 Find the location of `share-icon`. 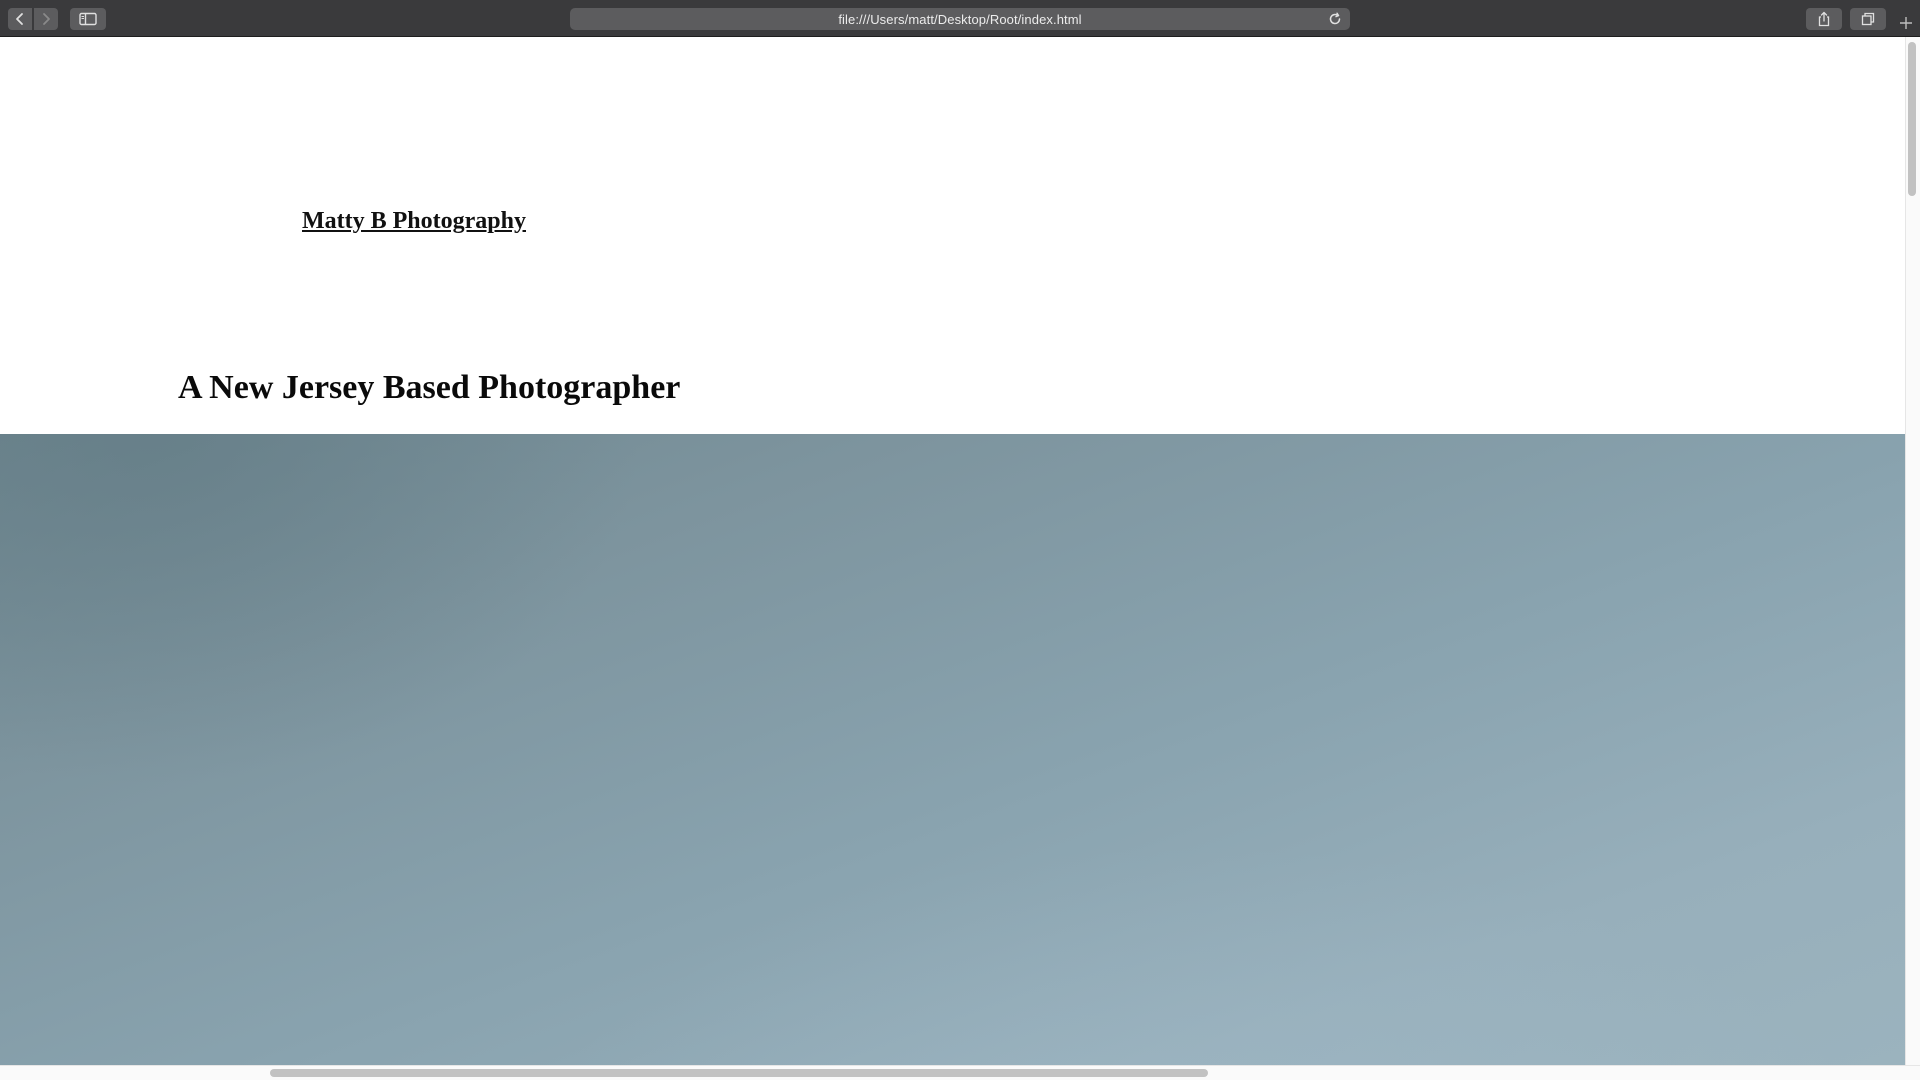

share-icon is located at coordinates (1824, 19).